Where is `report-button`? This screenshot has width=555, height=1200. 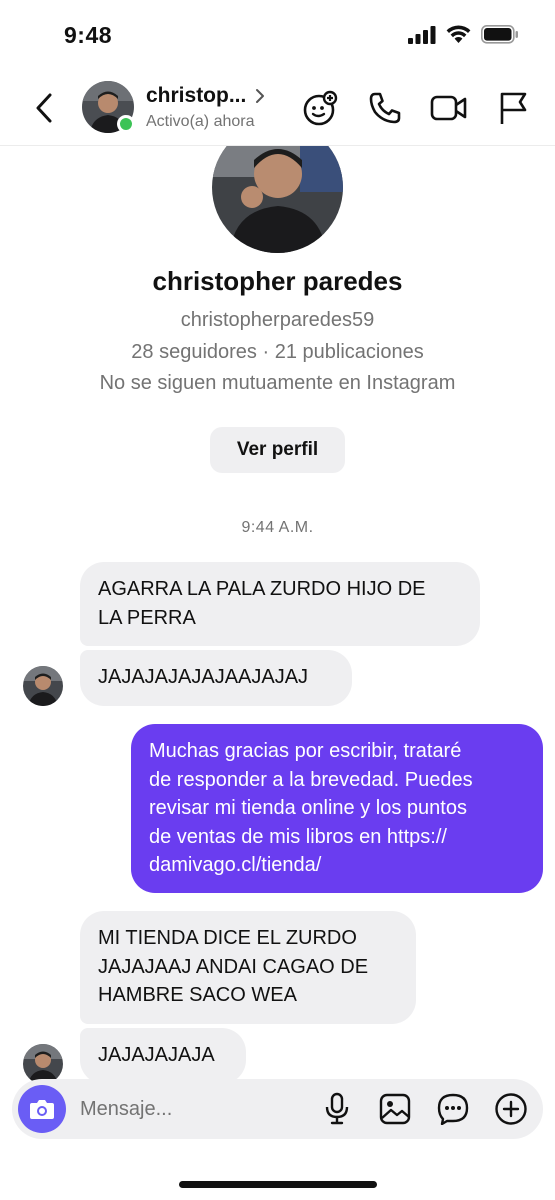
report-button is located at coordinates (513, 108).